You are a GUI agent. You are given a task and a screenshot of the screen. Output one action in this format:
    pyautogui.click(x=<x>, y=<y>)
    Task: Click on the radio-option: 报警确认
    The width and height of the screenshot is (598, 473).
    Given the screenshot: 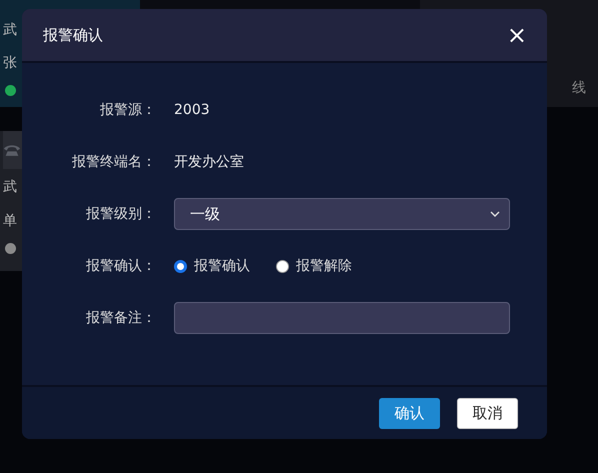 What is the action you would take?
    pyautogui.click(x=212, y=266)
    